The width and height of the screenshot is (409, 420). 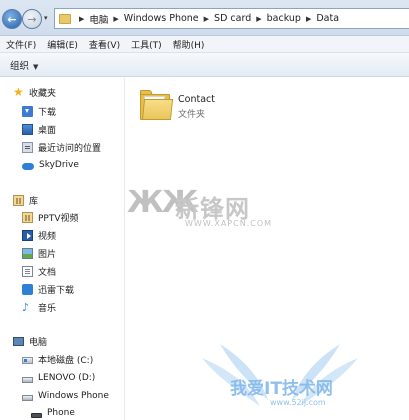 I want to click on file-type: 文件夹, so click(x=192, y=115).